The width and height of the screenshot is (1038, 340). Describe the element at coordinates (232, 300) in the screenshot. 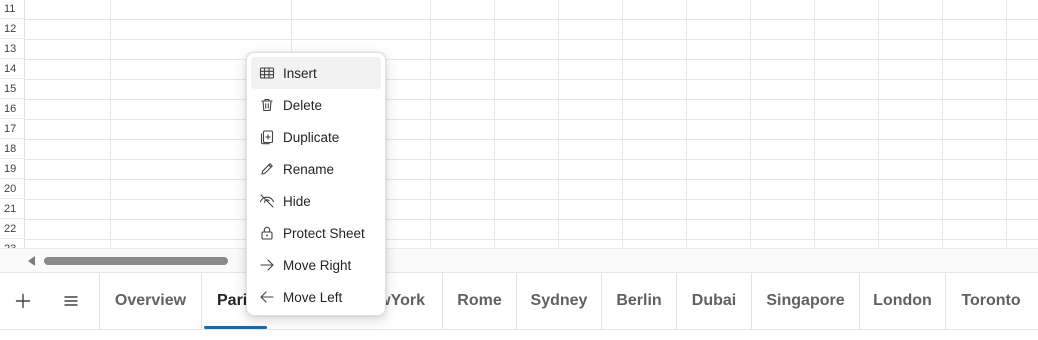

I see `tab-label: Pari` at that location.